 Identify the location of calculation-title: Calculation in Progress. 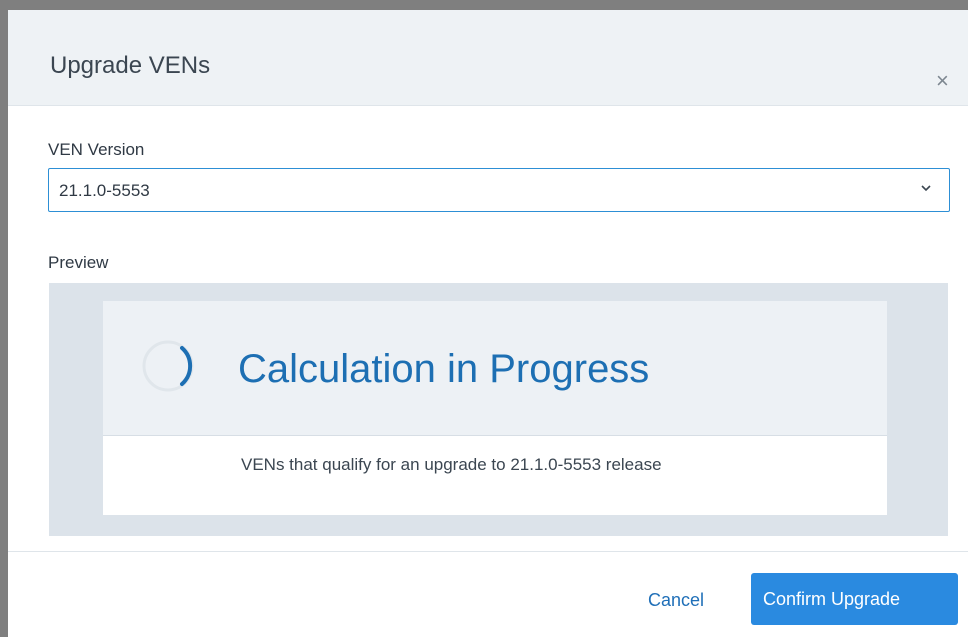
(444, 369).